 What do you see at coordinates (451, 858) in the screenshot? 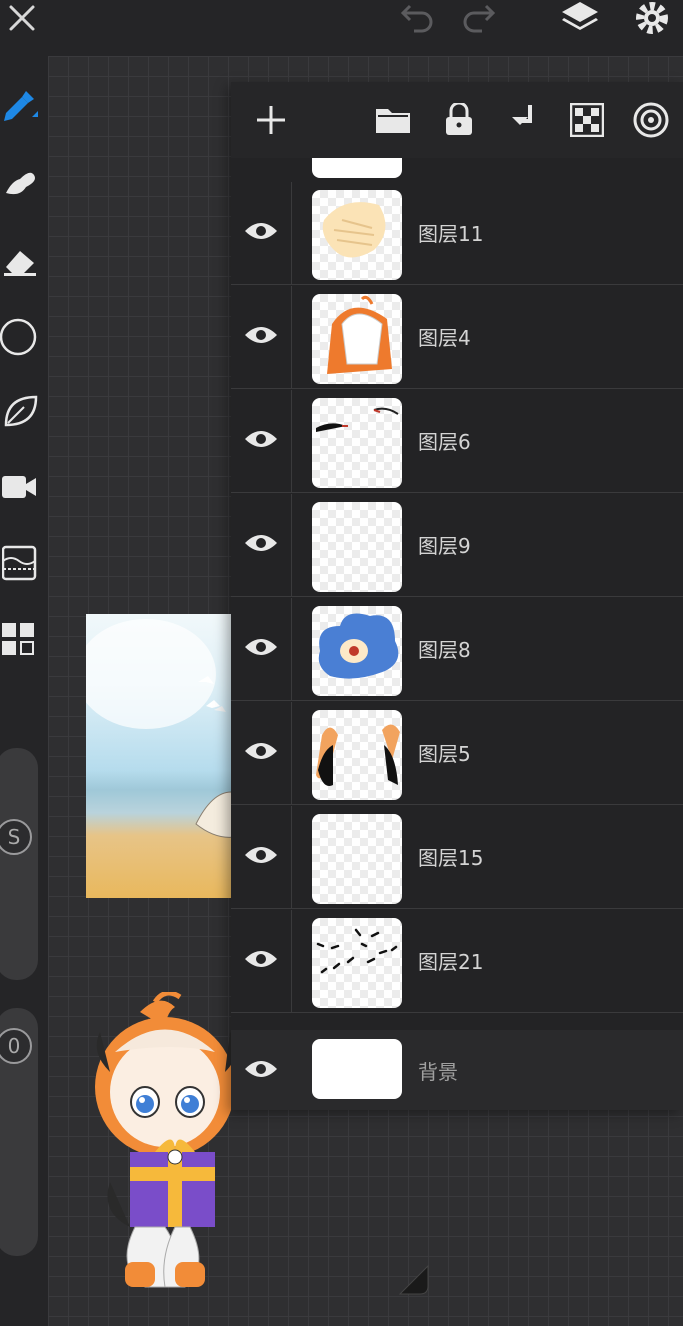
I see `layer-name: 图层15` at bounding box center [451, 858].